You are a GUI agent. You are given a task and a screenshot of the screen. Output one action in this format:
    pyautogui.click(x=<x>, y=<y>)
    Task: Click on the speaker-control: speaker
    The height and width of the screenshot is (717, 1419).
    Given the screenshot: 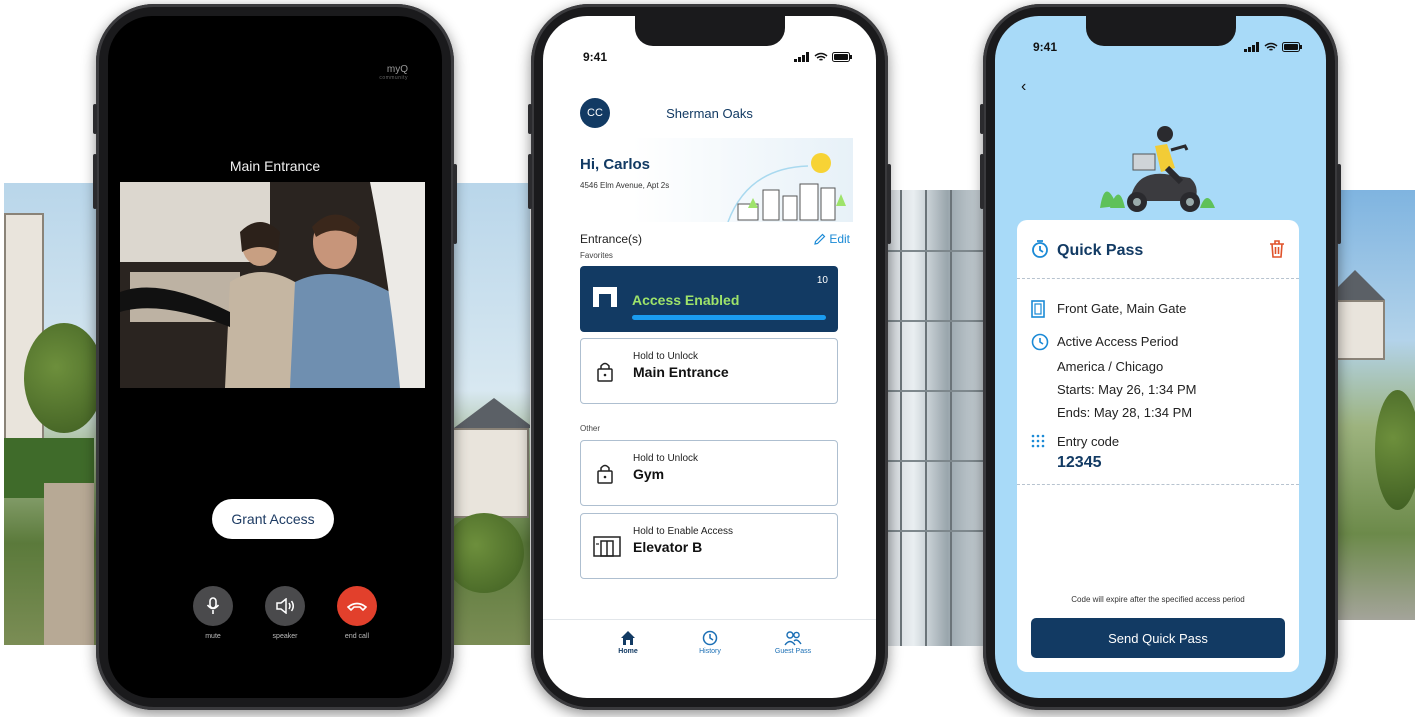 What is the action you would take?
    pyautogui.click(x=285, y=613)
    